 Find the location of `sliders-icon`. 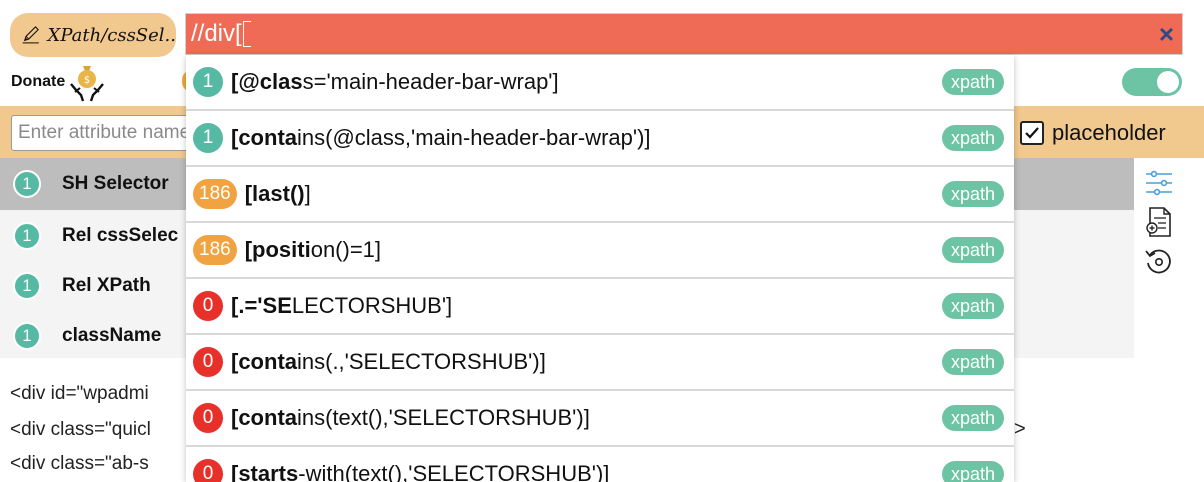

sliders-icon is located at coordinates (1159, 183).